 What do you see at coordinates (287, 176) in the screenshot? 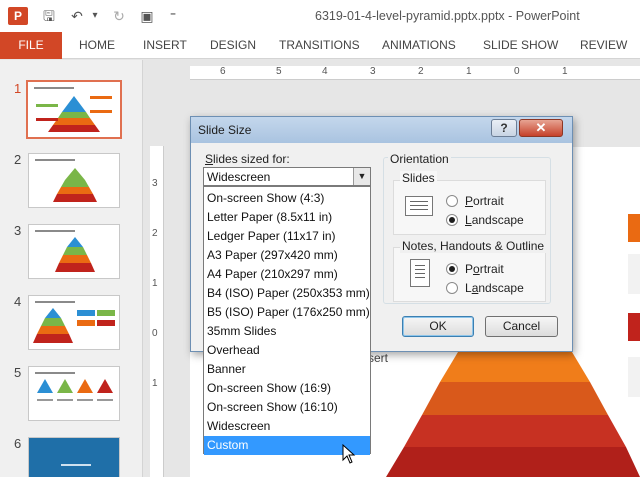
I see `slides-sized-for-select: Widescreen ▼` at bounding box center [287, 176].